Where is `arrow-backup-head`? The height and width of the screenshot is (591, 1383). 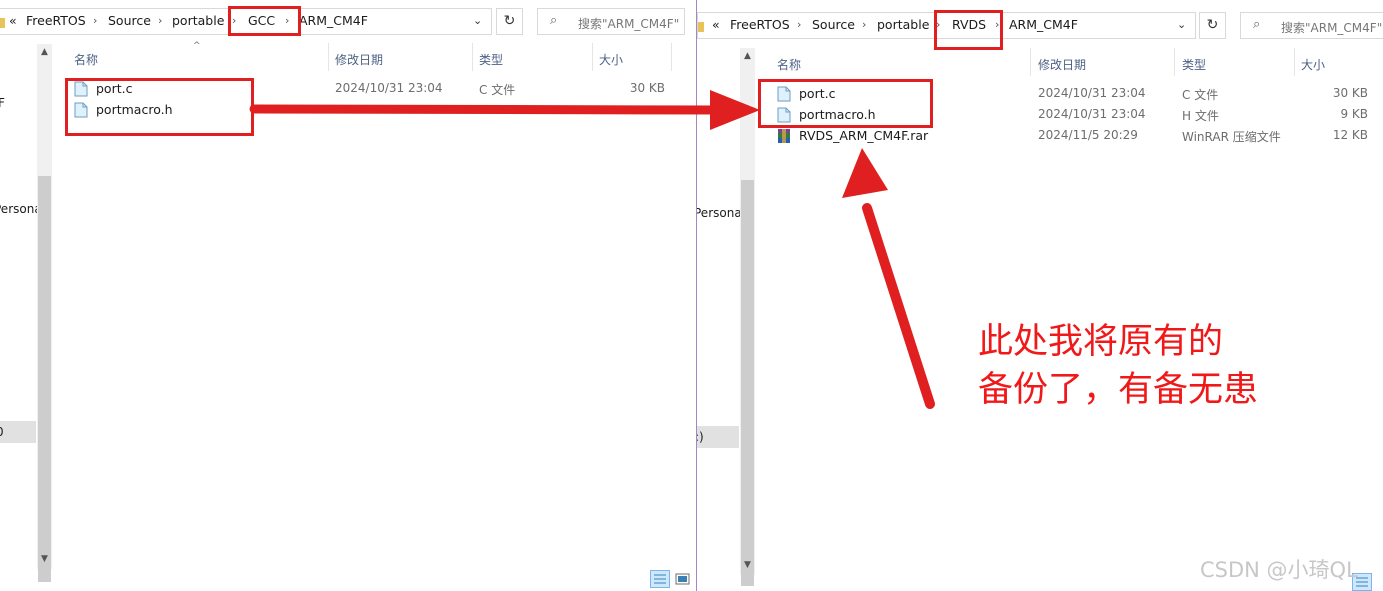
arrow-backup-head is located at coordinates (865, 173).